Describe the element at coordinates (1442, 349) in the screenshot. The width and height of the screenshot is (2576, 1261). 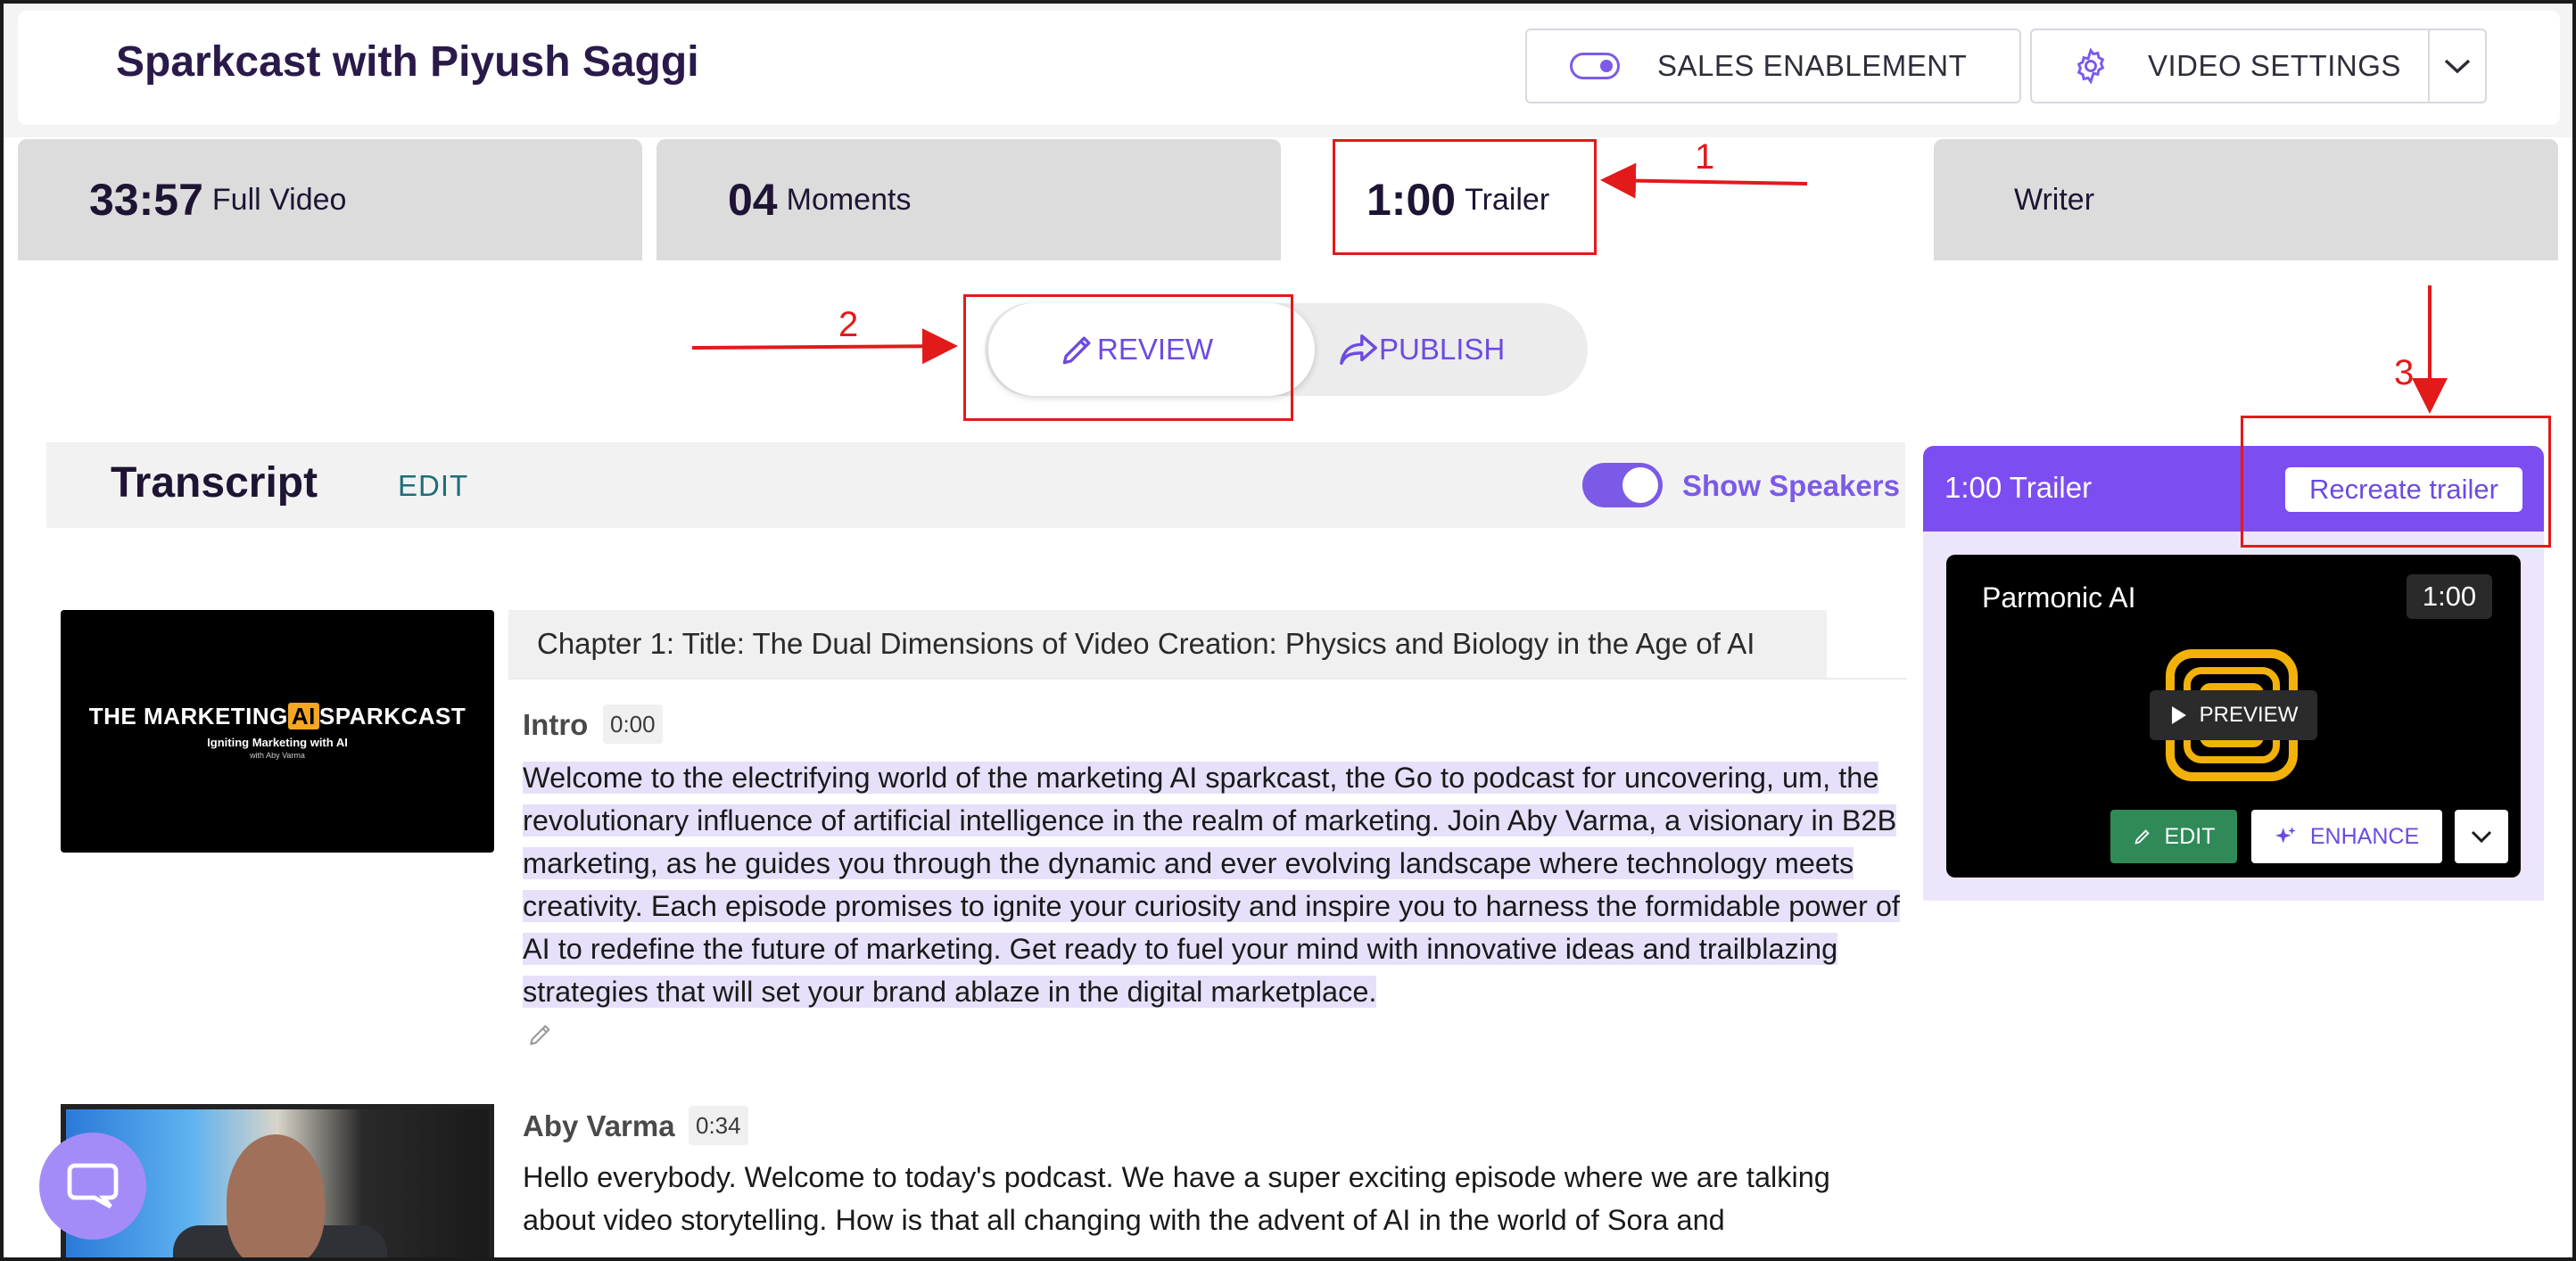
I see `publish-label: PUBLISH` at that location.